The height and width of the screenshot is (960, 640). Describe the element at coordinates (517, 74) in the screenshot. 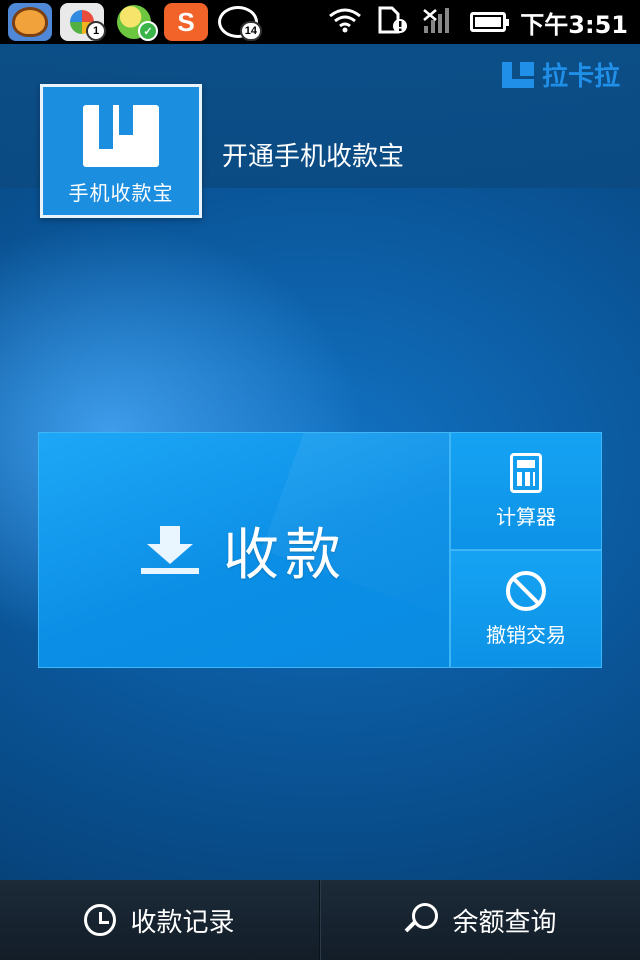

I see `lakala-logo-icon` at that location.